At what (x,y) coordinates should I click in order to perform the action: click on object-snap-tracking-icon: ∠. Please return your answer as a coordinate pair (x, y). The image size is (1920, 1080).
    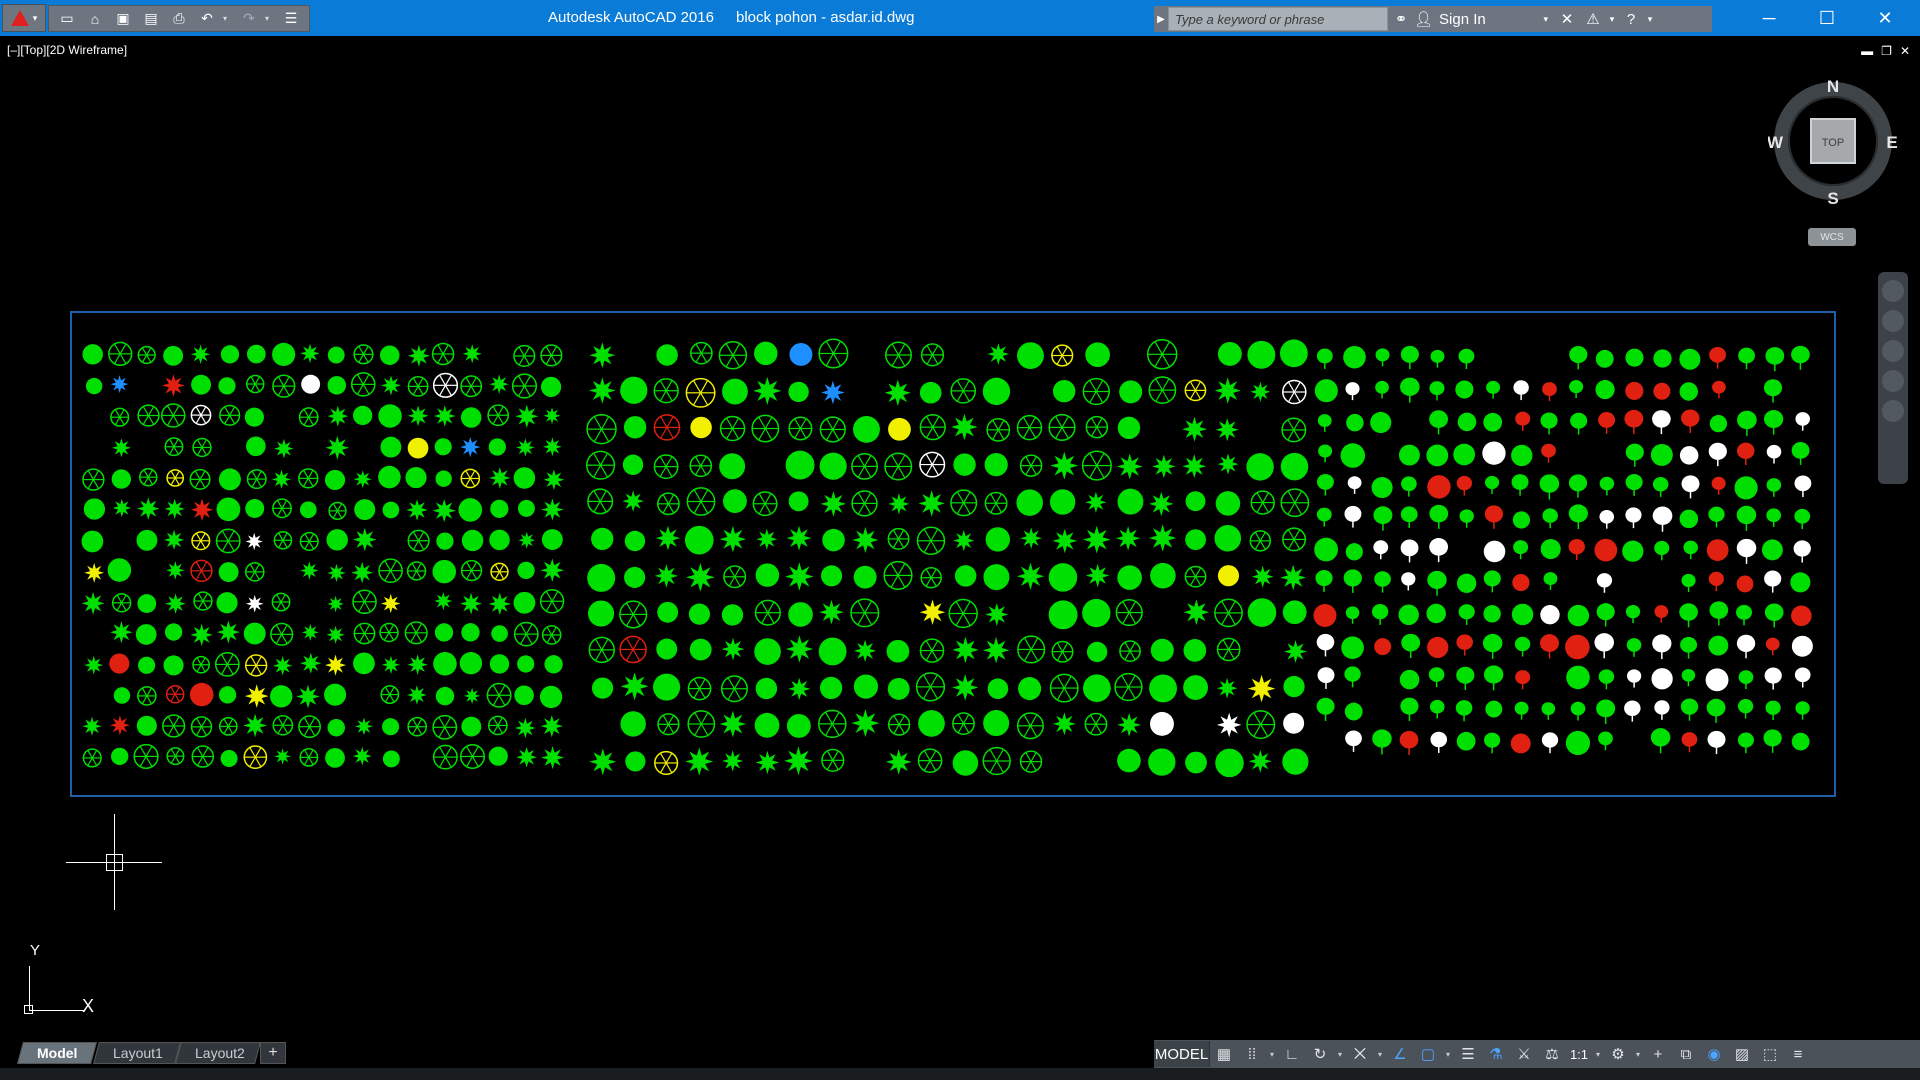
    Looking at the image, I should click on (1400, 1054).